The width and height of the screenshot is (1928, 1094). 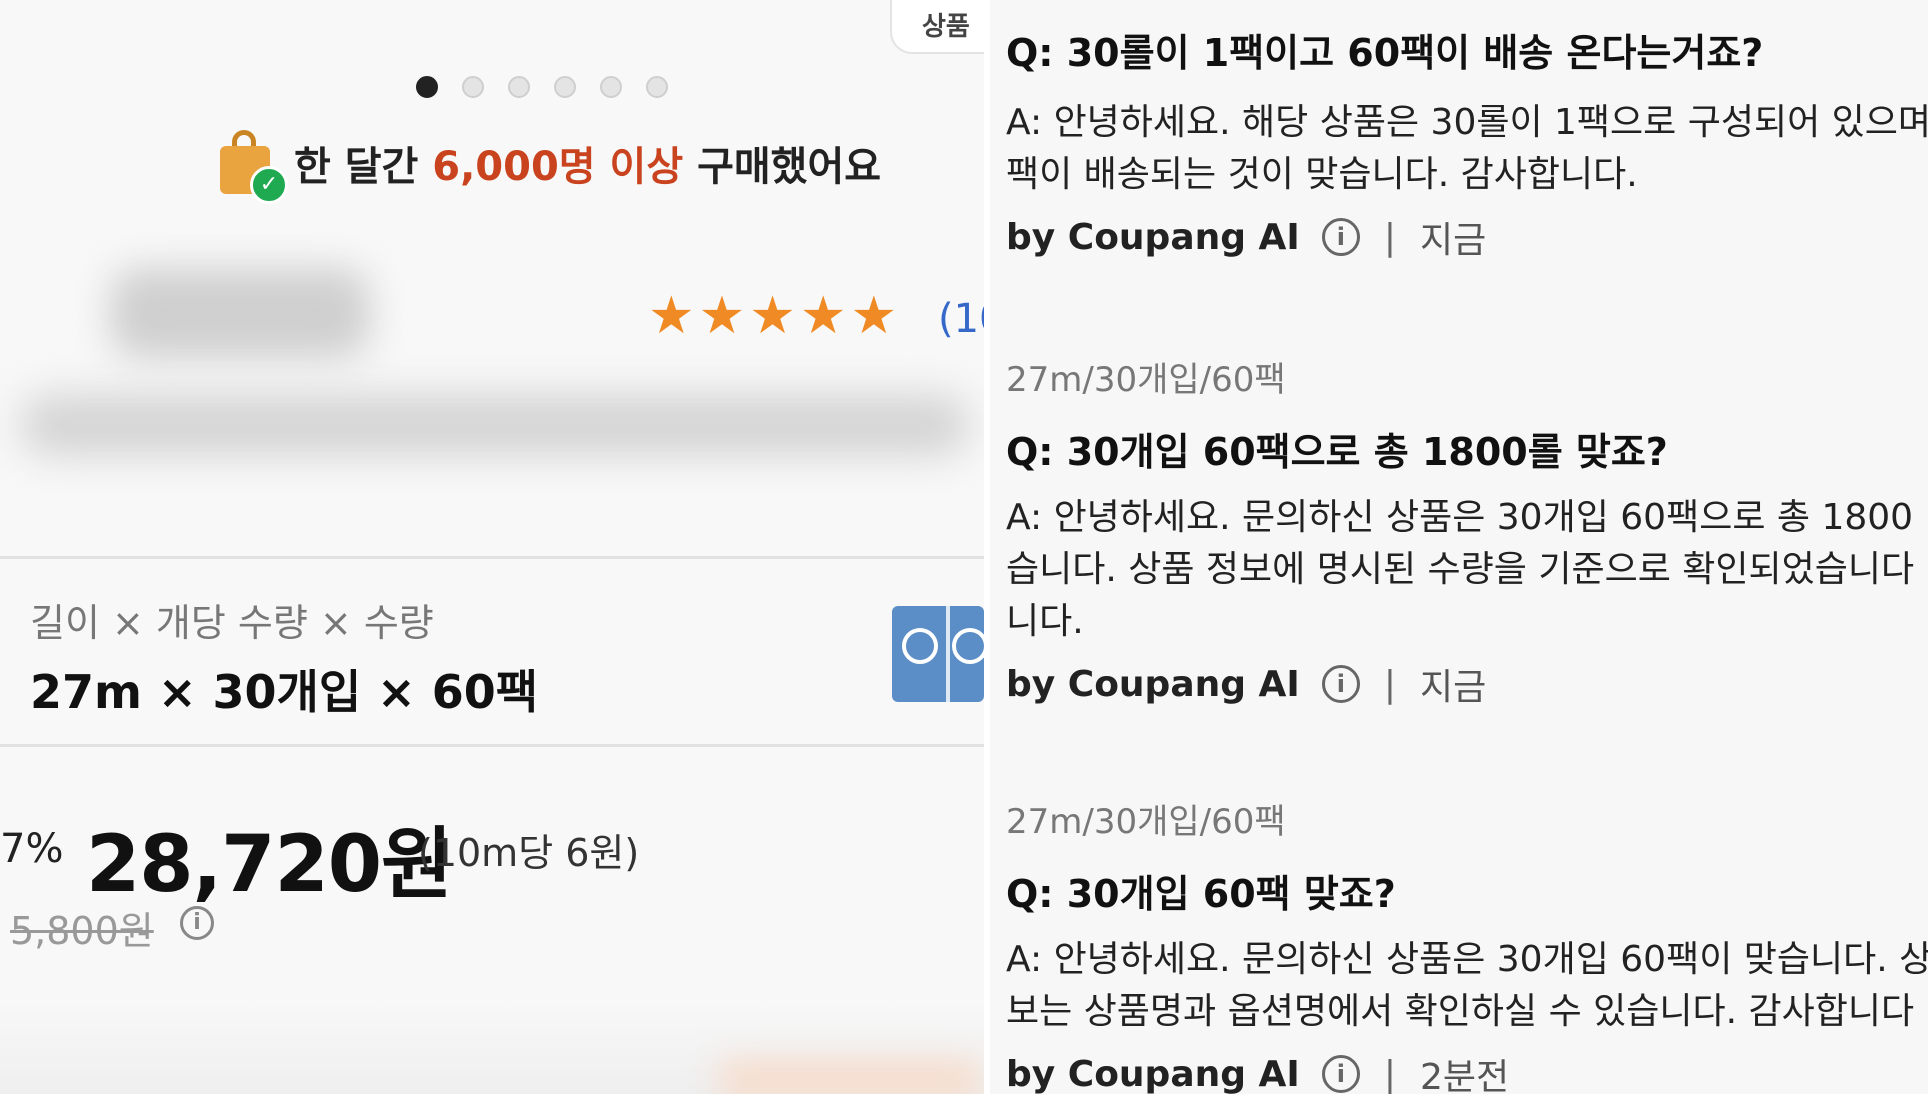 What do you see at coordinates (558, 167) in the screenshot?
I see `purchase-count-highlight: 6,000명 이상` at bounding box center [558, 167].